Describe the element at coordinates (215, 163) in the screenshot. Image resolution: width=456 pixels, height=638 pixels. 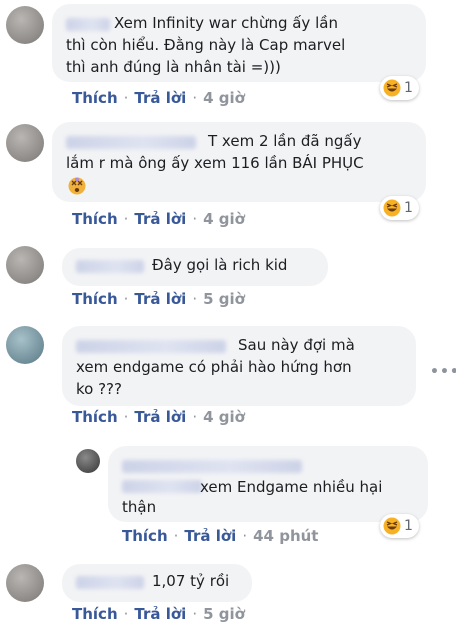
I see `comment-text-line: lắm r mà ông ấy xem 116 lần BÁI PHỤC` at that location.